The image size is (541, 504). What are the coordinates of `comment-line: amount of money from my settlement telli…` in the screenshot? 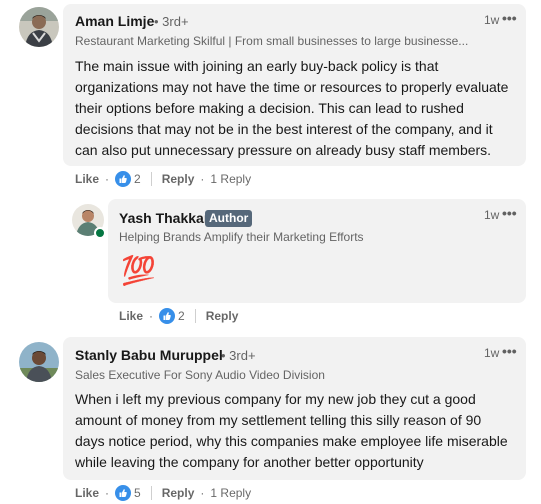 It's located at (278, 420).